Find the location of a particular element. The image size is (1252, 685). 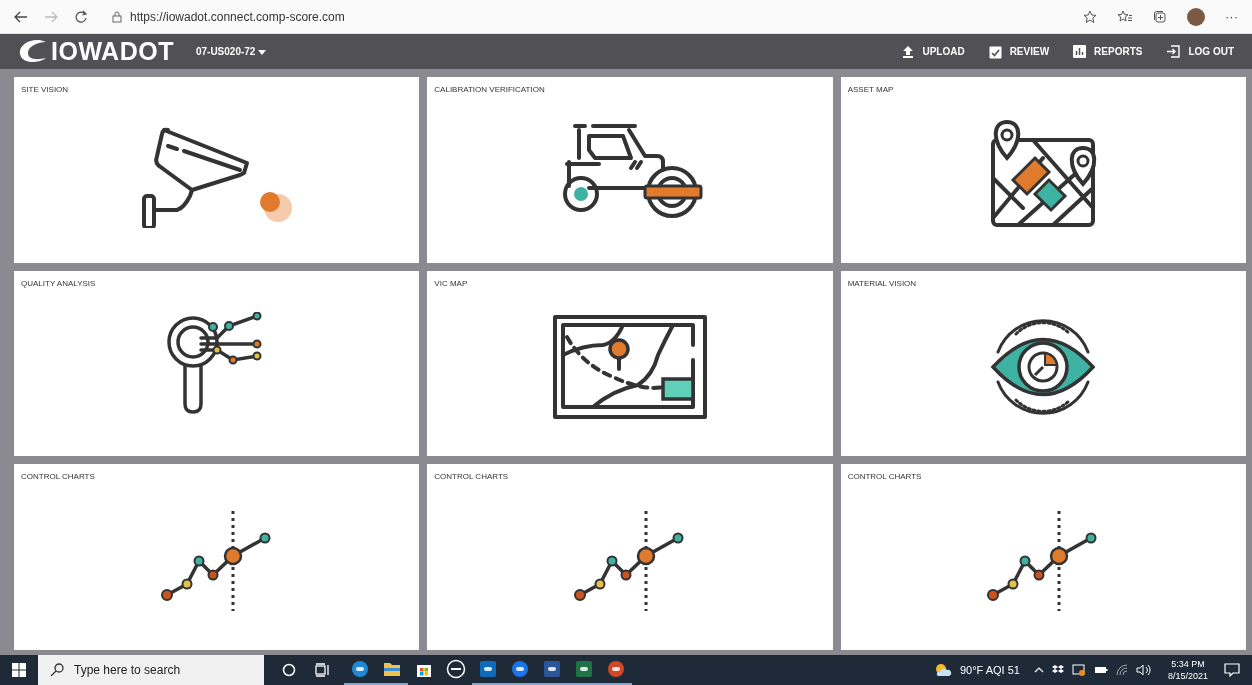

task-view-icon is located at coordinates (322, 670).